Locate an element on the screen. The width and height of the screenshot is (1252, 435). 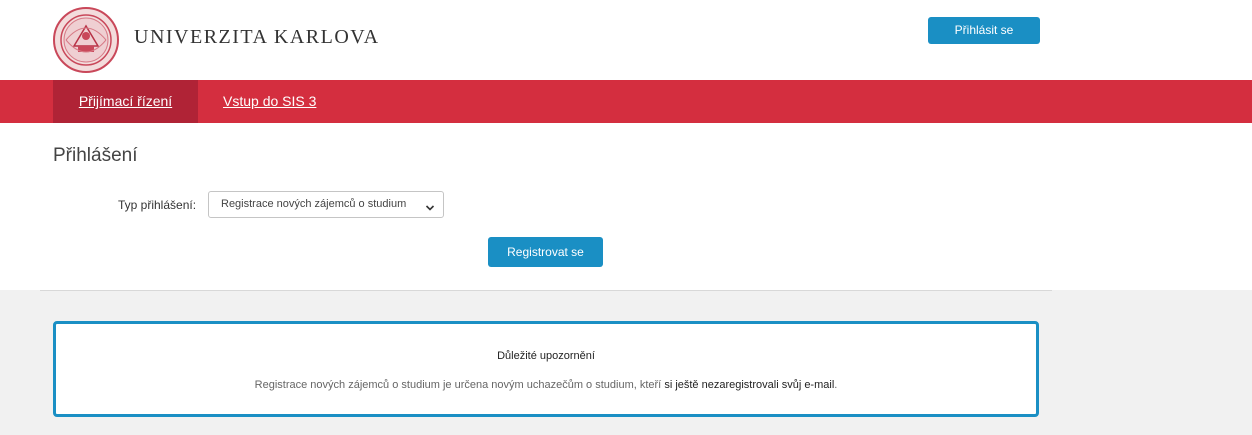
nav-item-sis3: Vstup do SIS 3 is located at coordinates (269, 101).